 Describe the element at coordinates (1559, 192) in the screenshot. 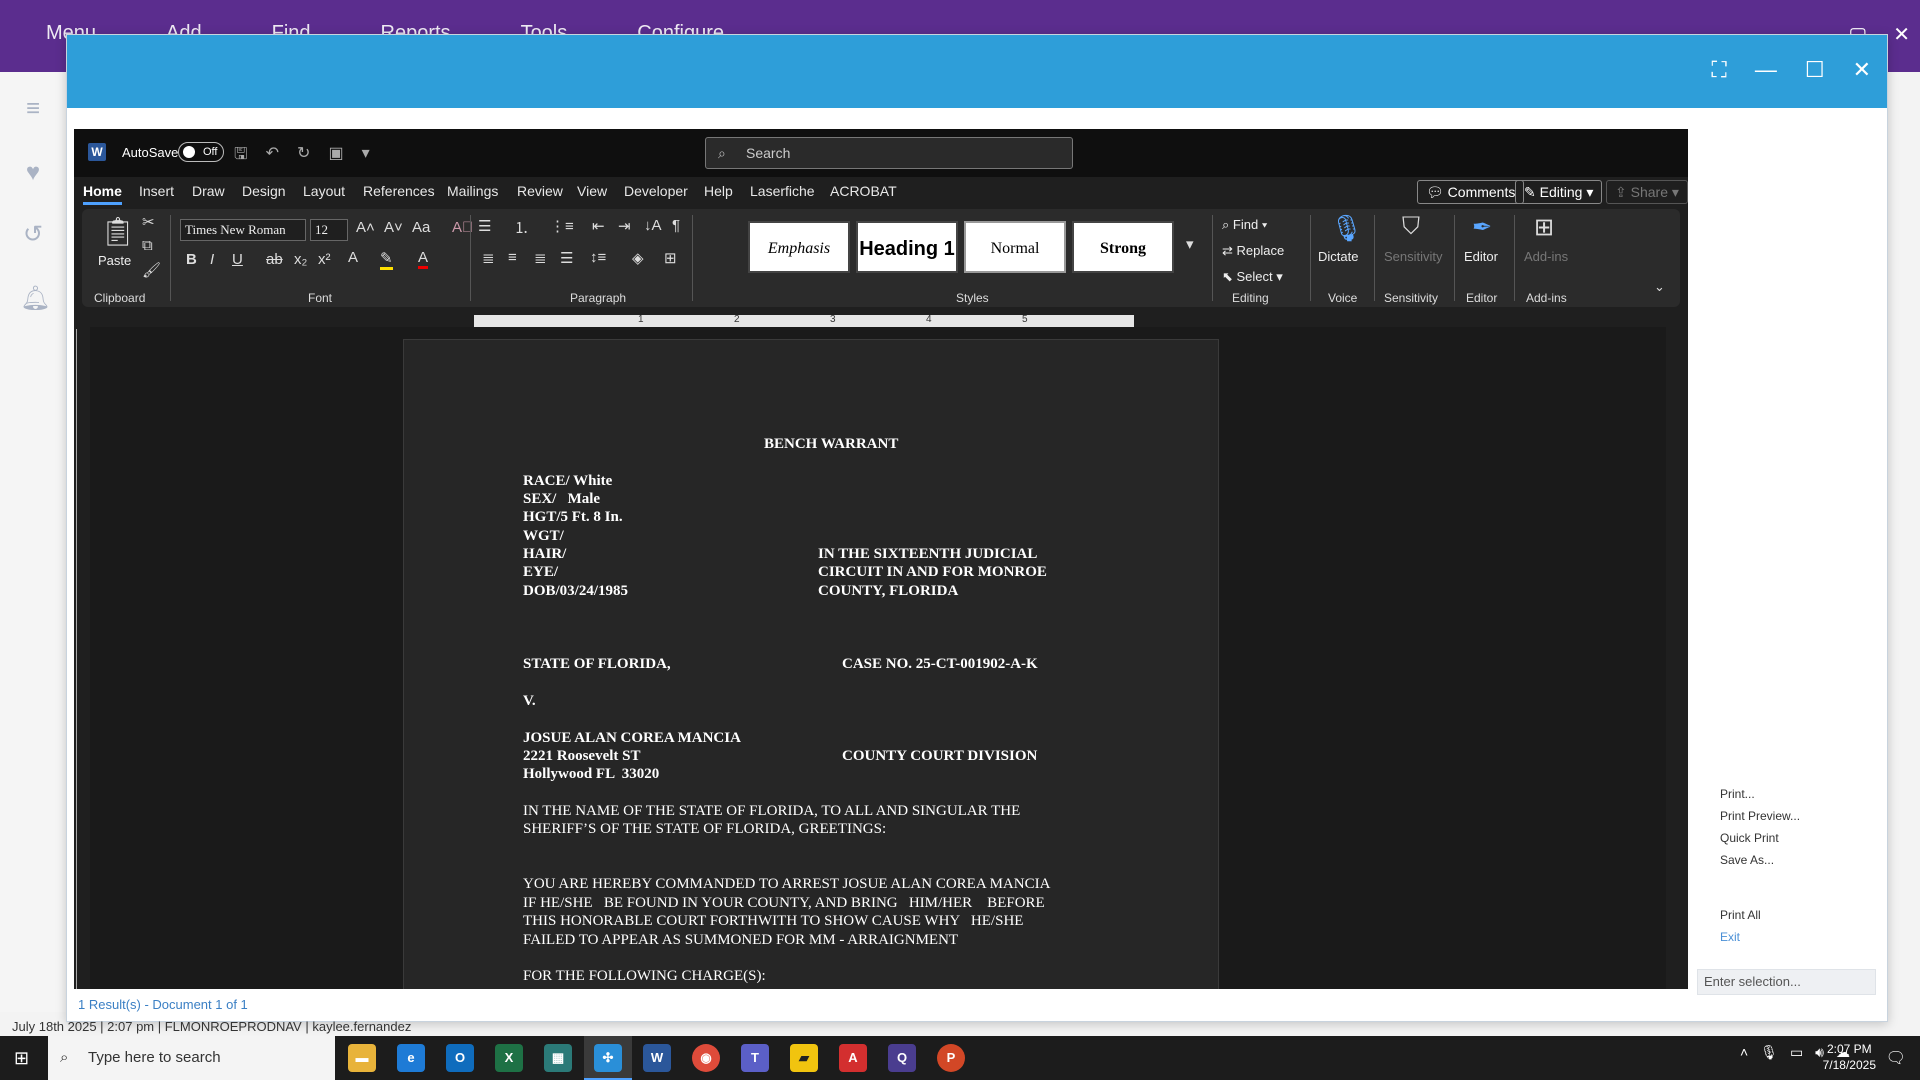

I see `editing-mode-button: ✎ Editing ▾` at that location.